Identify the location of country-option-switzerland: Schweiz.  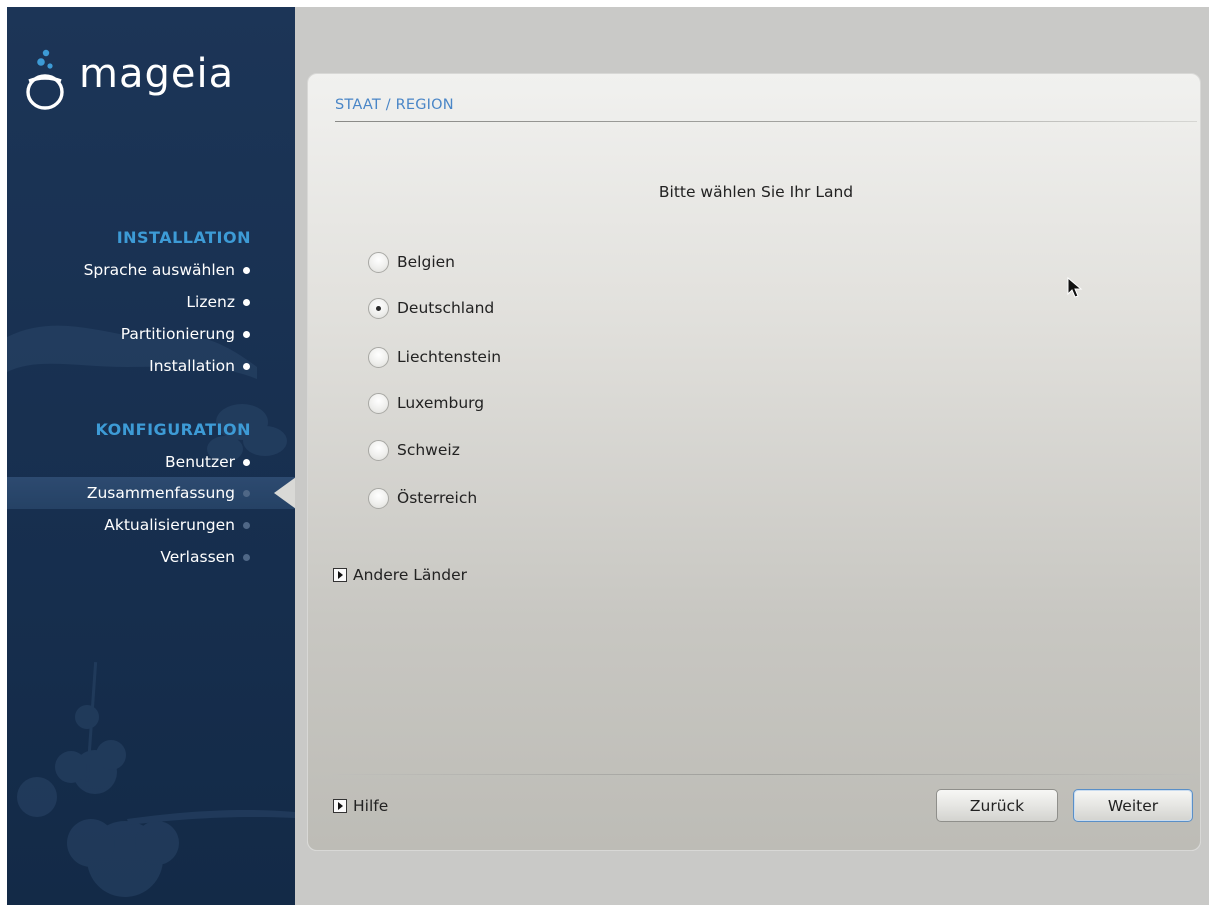
(414, 450).